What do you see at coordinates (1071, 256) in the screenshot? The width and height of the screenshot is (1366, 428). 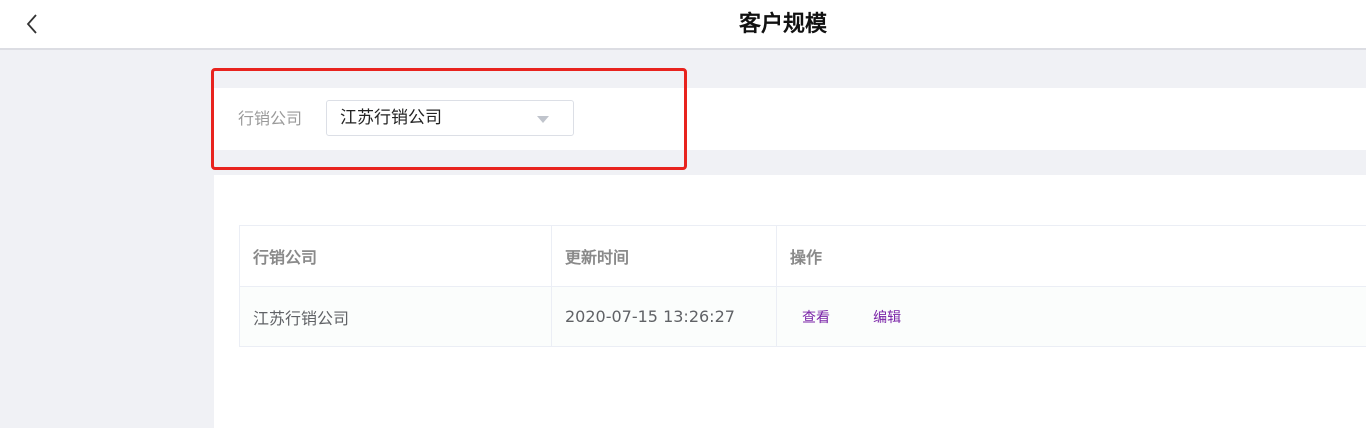 I see `column-header-actions: 操作` at bounding box center [1071, 256].